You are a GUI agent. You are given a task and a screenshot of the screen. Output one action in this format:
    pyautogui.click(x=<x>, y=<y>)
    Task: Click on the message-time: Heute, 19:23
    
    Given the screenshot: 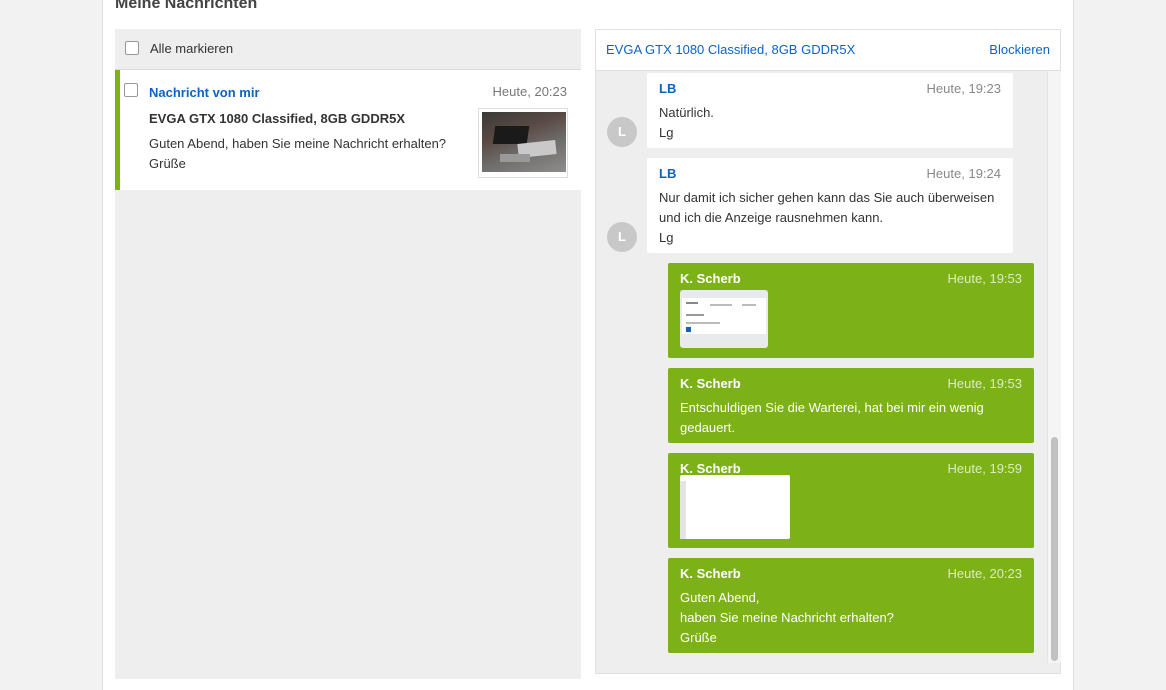 What is the action you would take?
    pyautogui.click(x=963, y=88)
    